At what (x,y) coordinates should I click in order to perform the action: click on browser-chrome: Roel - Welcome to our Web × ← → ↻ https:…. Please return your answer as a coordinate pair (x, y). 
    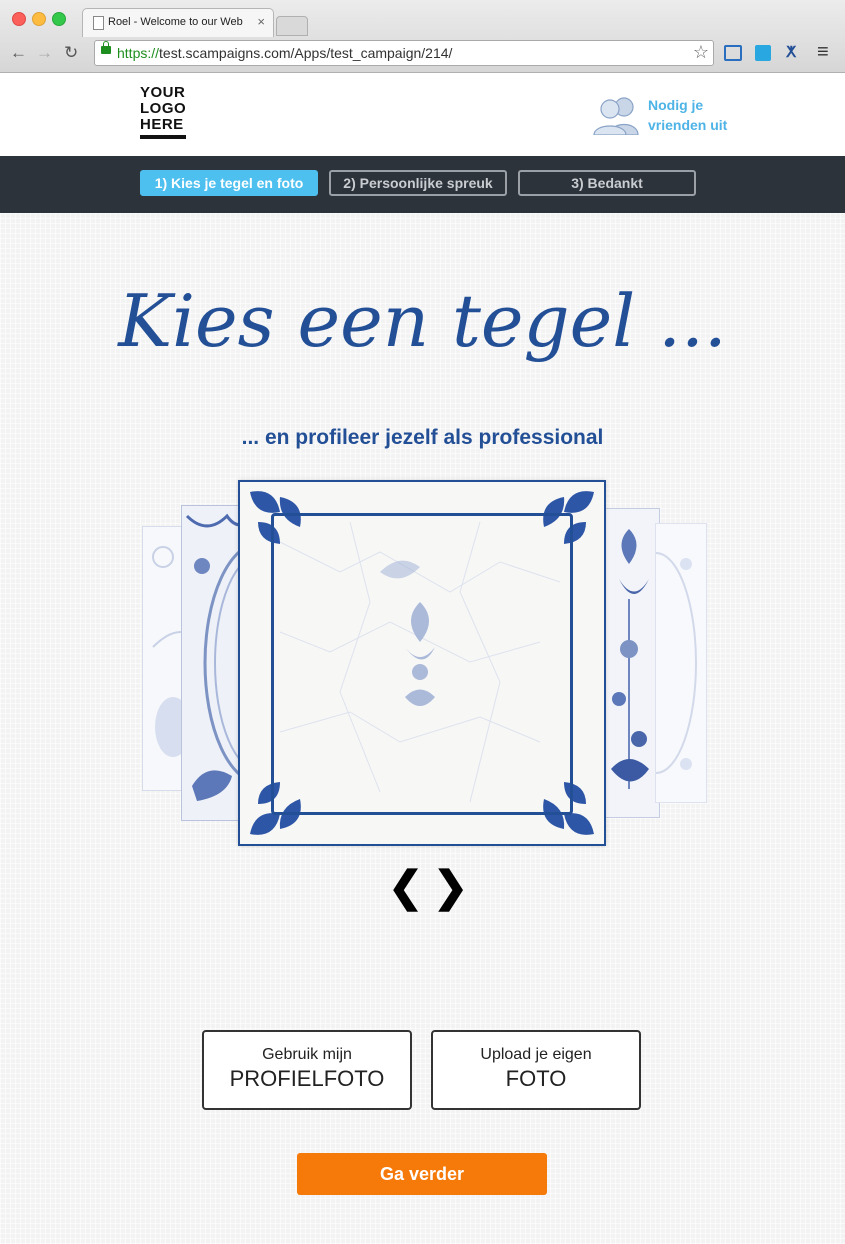
    Looking at the image, I should click on (422, 36).